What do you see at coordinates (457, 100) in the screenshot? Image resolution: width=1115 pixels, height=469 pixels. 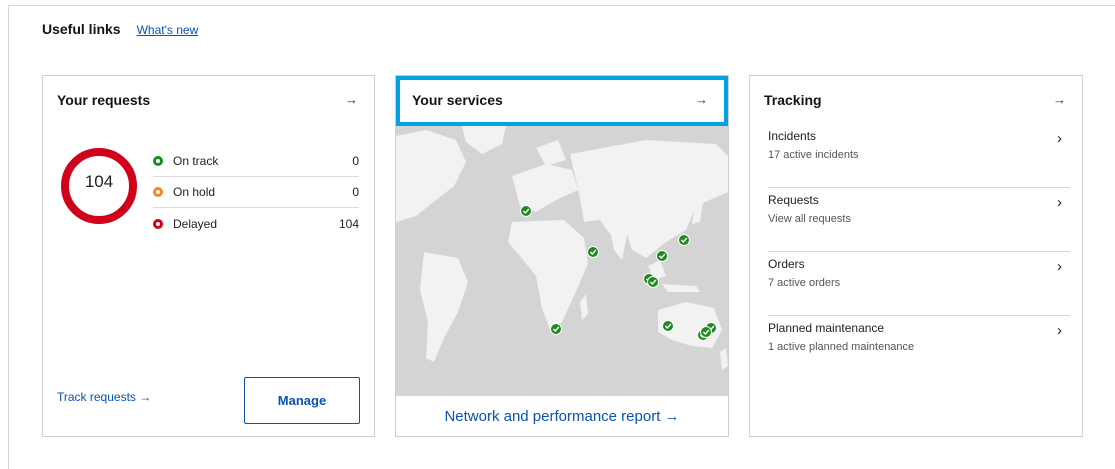 I see `services-card-title: Your services` at bounding box center [457, 100].